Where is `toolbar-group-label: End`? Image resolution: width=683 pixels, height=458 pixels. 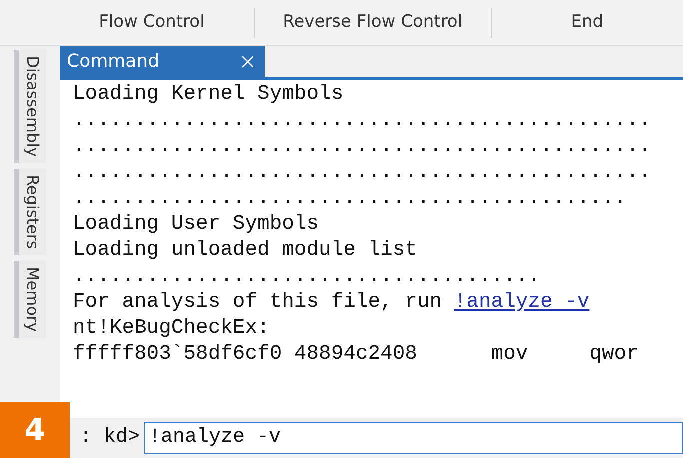 toolbar-group-label: End is located at coordinates (587, 23).